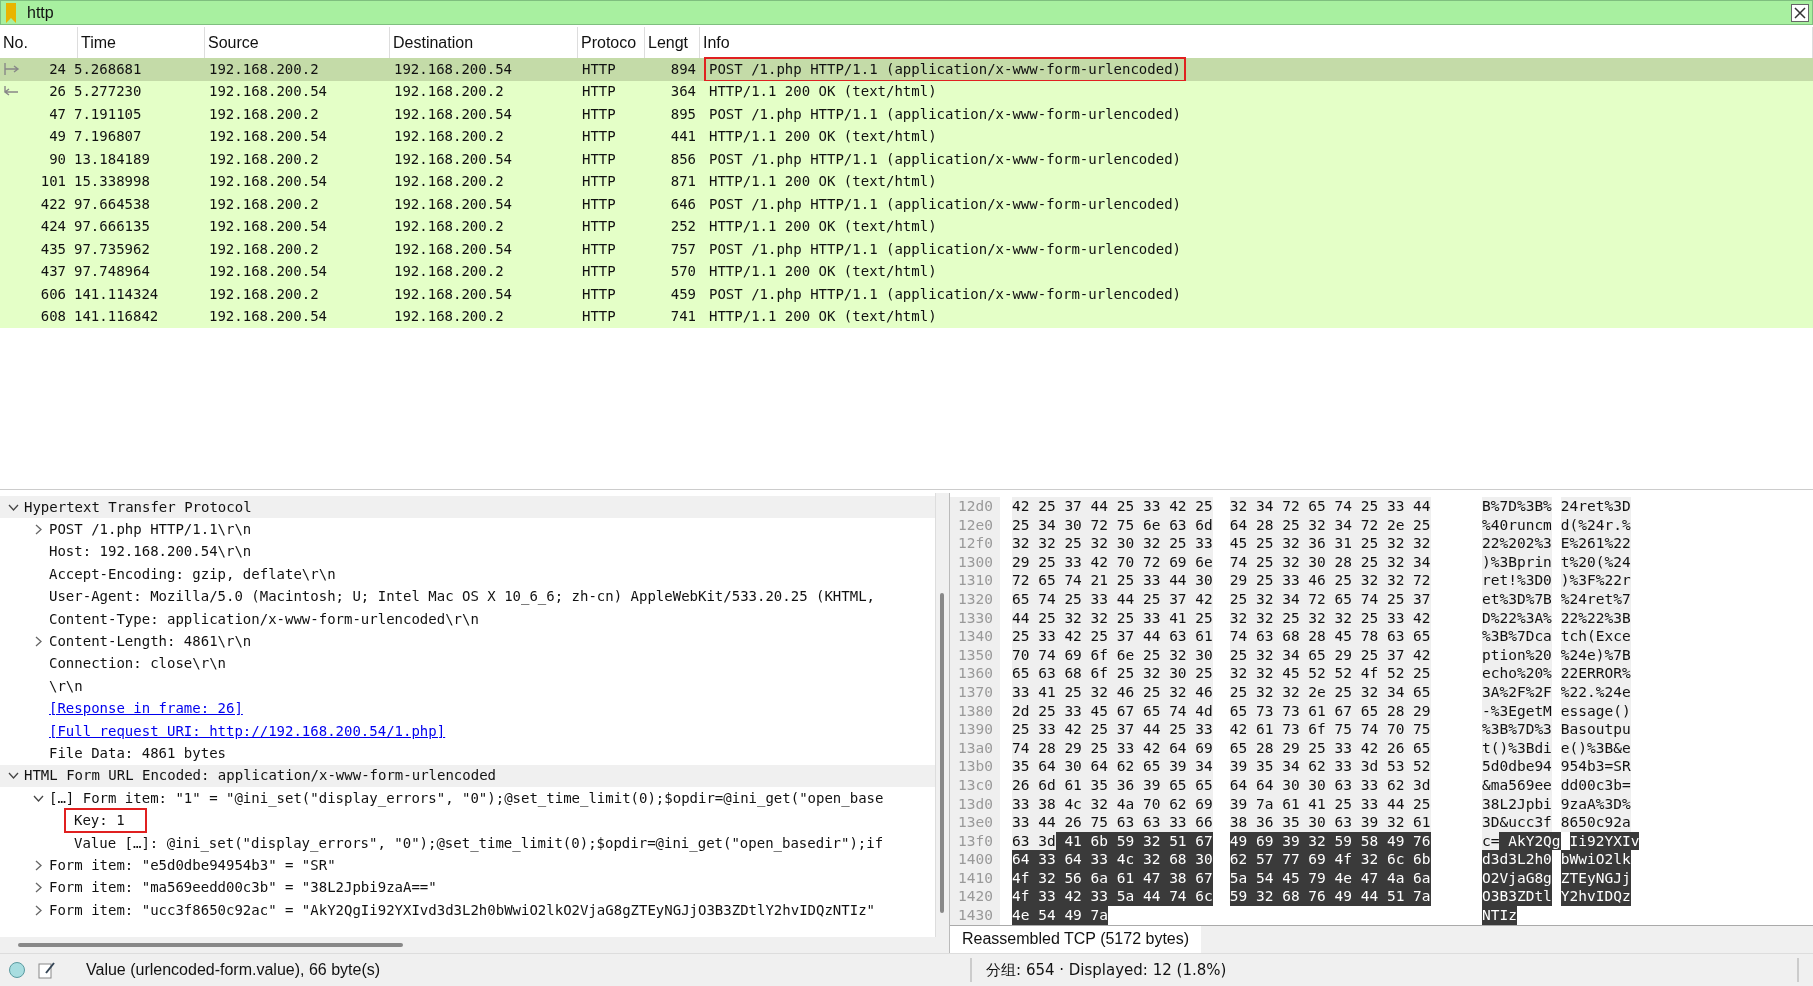  I want to click on packet-cell-text: 5.268681, so click(108, 69).